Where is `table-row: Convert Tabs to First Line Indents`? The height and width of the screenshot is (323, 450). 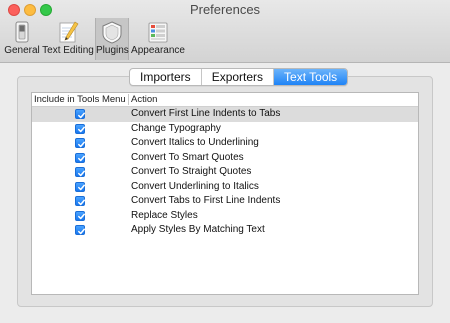 table-row: Convert Tabs to First Line Indents is located at coordinates (225, 201).